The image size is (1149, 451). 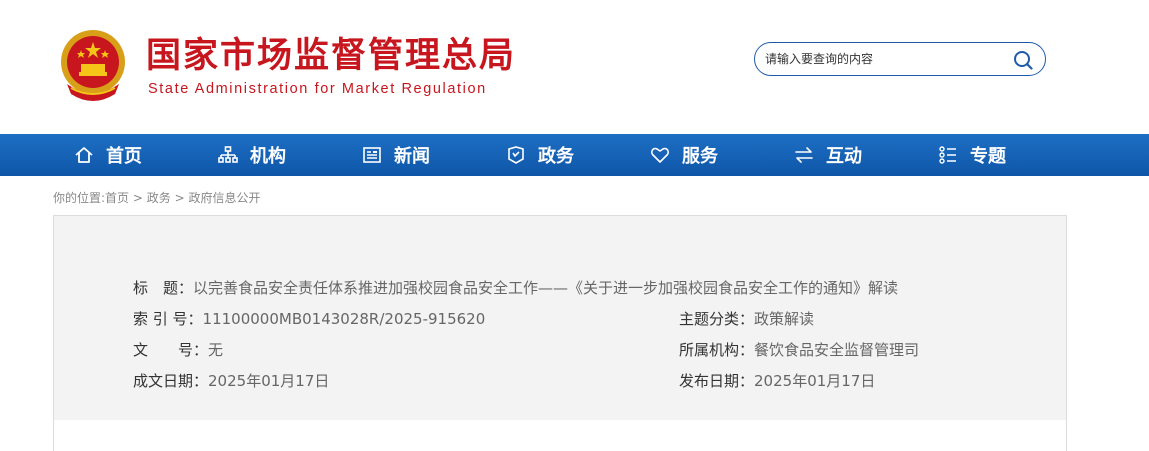 What do you see at coordinates (948, 155) in the screenshot?
I see `topics-icon` at bounding box center [948, 155].